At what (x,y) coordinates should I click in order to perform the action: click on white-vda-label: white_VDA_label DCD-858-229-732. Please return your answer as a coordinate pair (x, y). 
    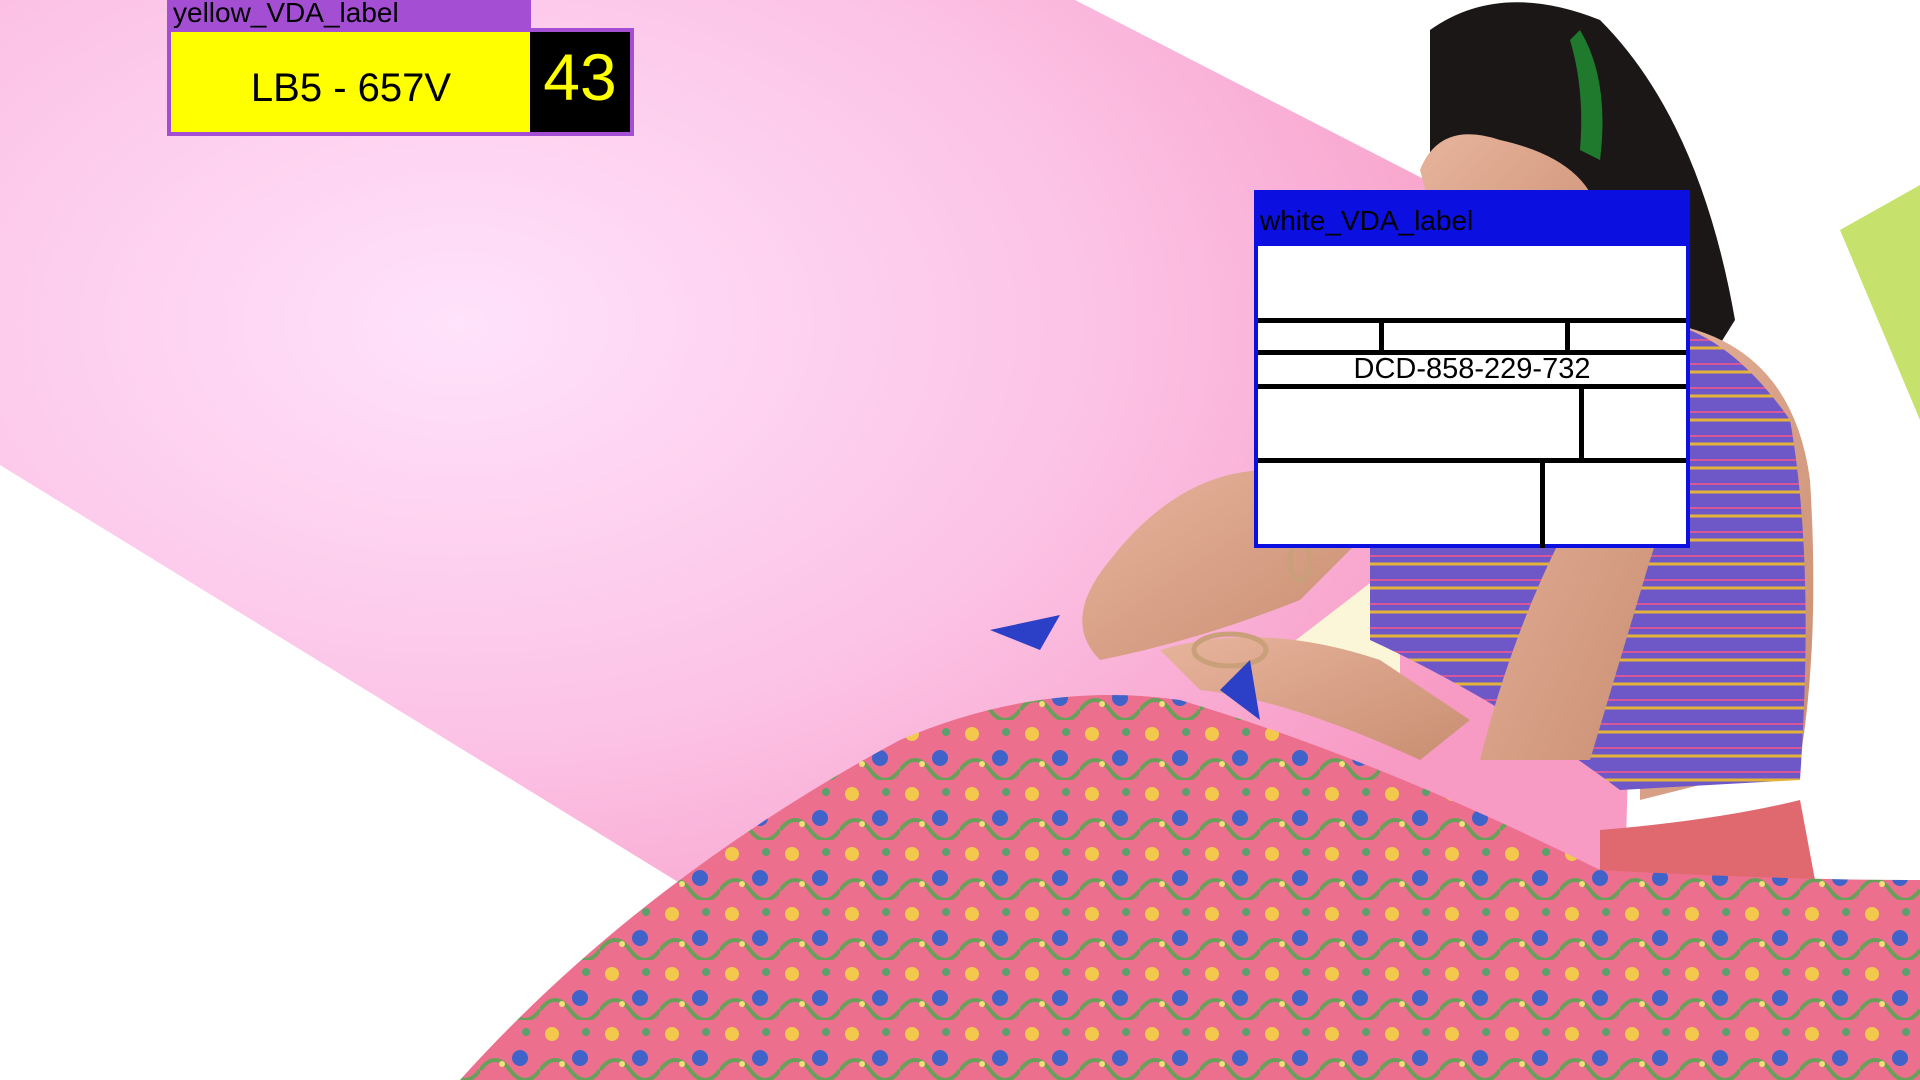
    Looking at the image, I should click on (1472, 369).